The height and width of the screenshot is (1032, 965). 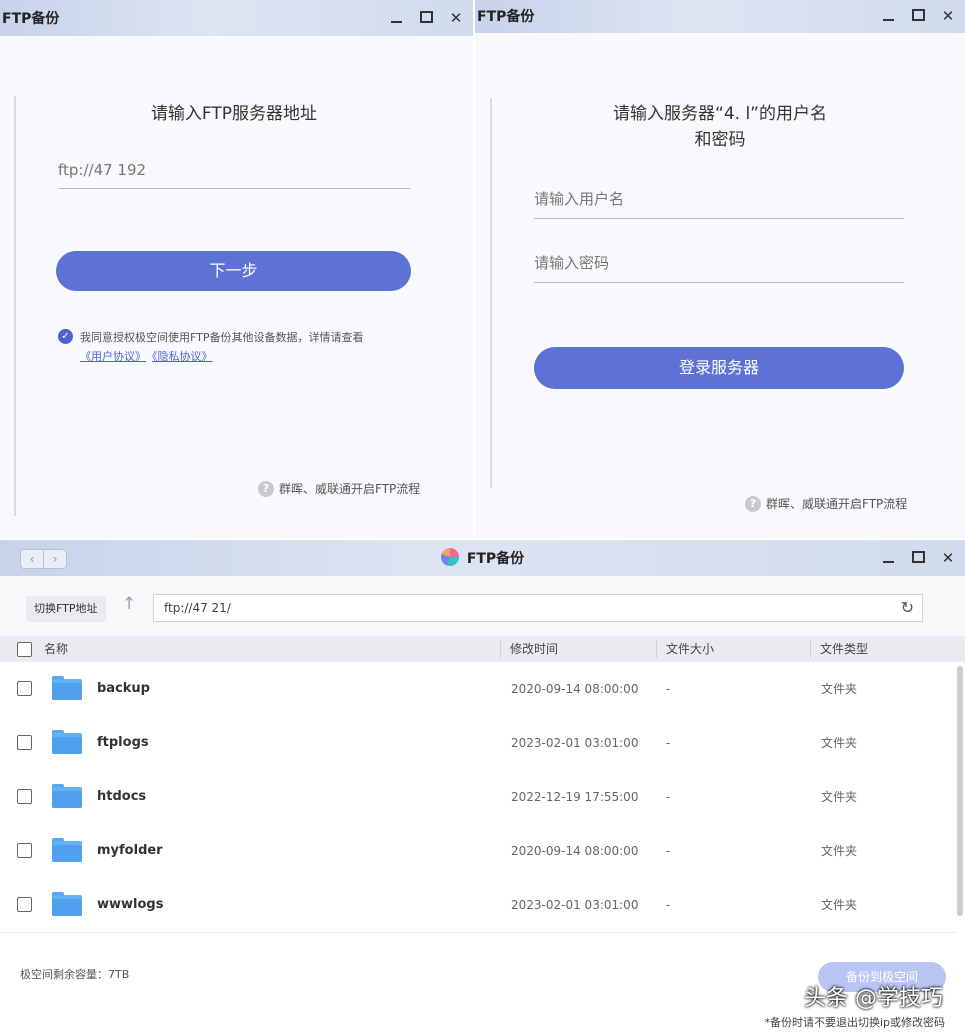 I want to click on scrollbar, so click(x=960, y=791).